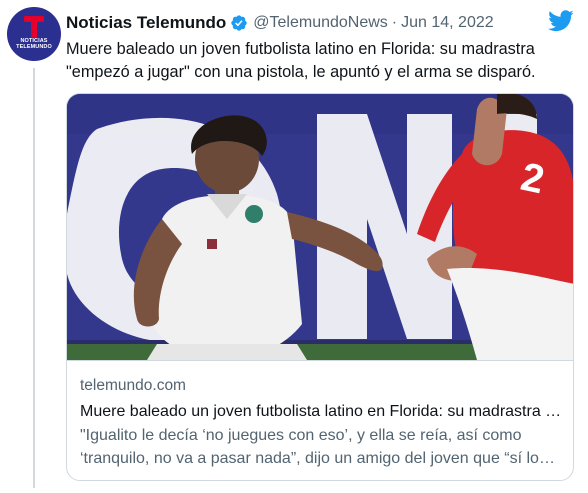 The image size is (588, 493). What do you see at coordinates (239, 23) in the screenshot?
I see `verified-badge-icon` at bounding box center [239, 23].